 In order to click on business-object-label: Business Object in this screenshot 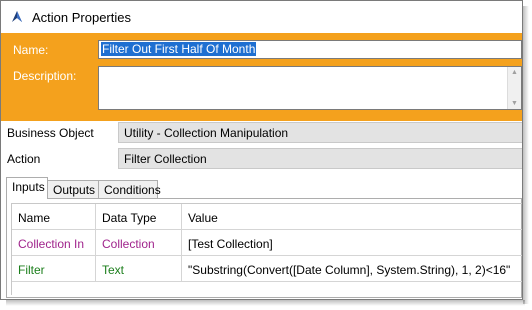, I will do `click(50, 133)`.